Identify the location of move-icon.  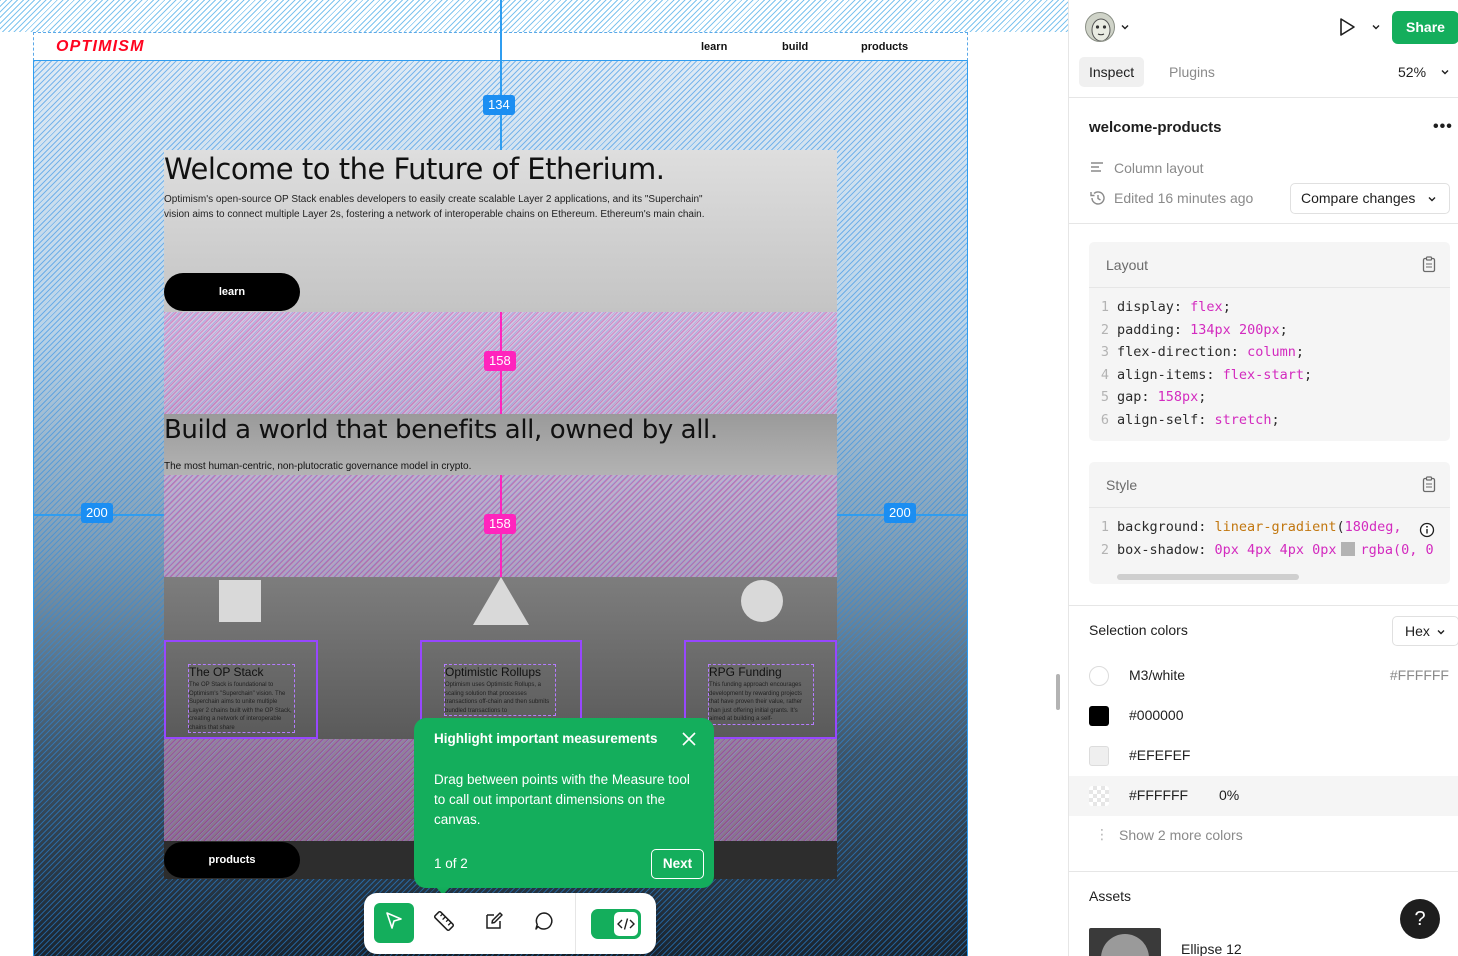
(394, 923).